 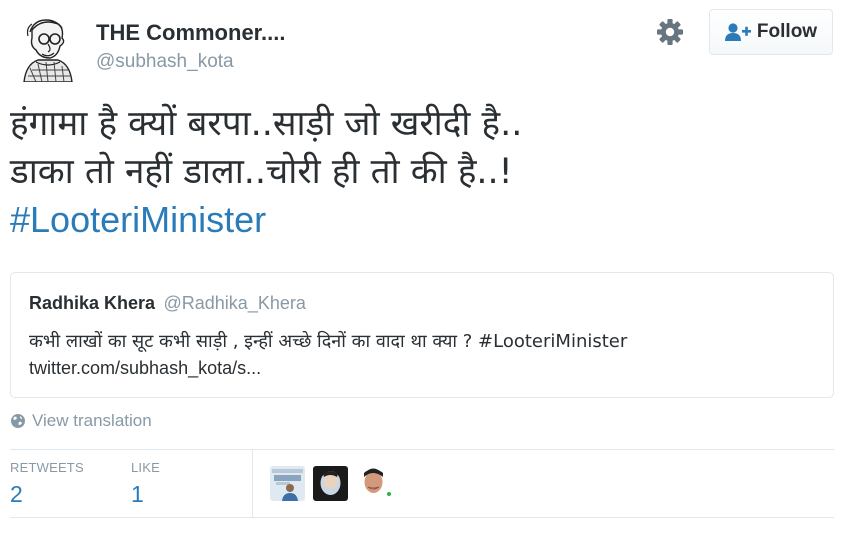 What do you see at coordinates (145, 467) in the screenshot?
I see `likes-label: LIKE` at bounding box center [145, 467].